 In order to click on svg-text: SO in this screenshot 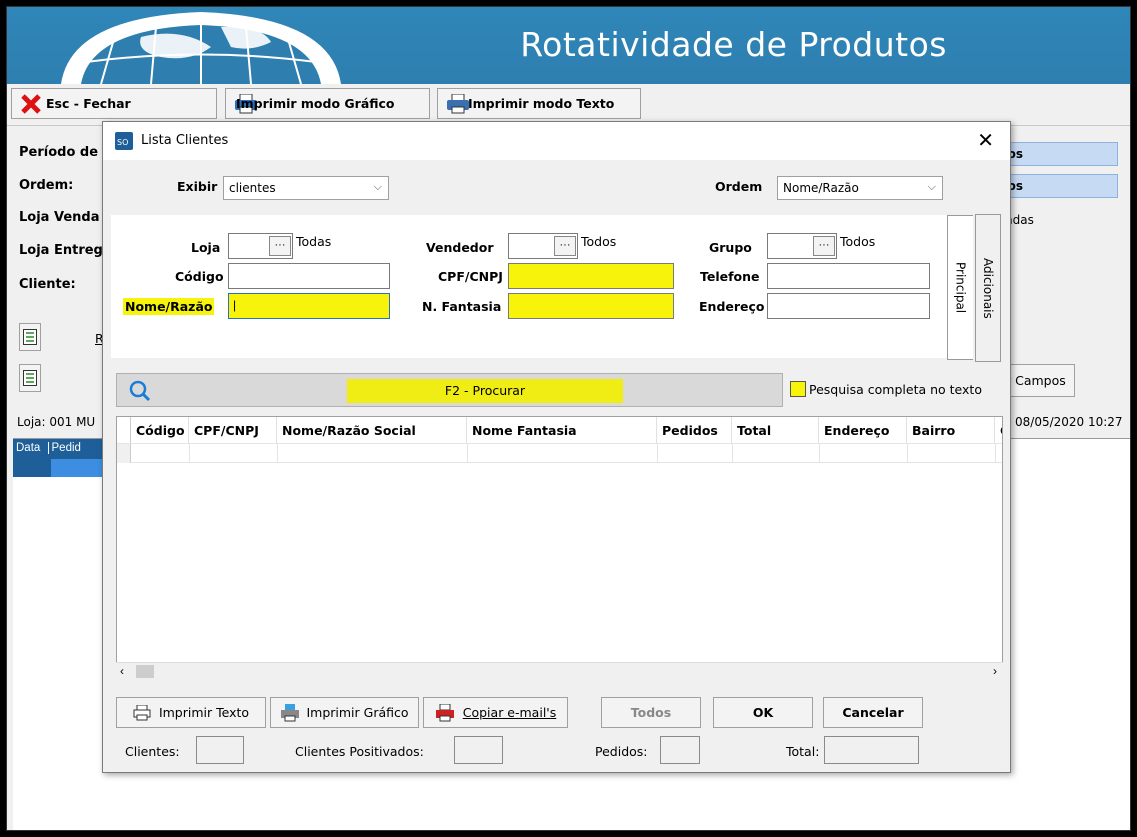, I will do `click(122, 142)`.